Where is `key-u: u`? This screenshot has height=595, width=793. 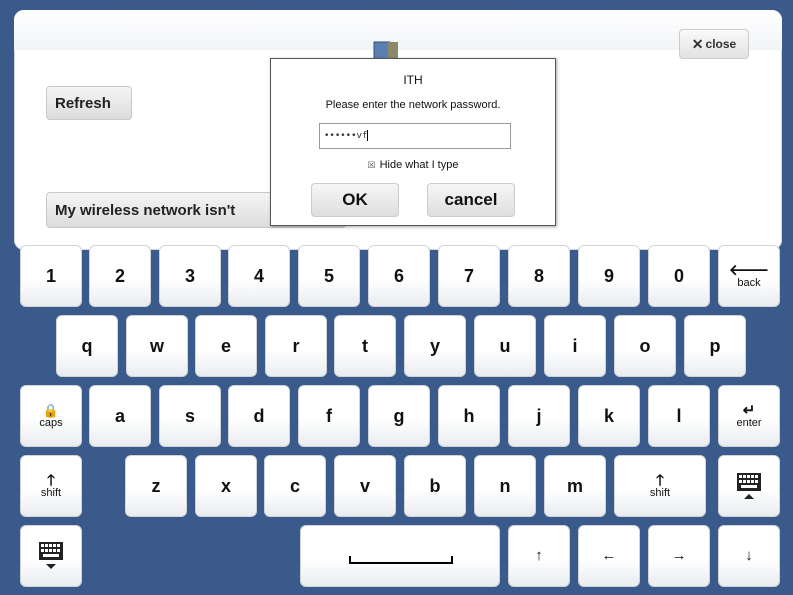 key-u: u is located at coordinates (505, 346).